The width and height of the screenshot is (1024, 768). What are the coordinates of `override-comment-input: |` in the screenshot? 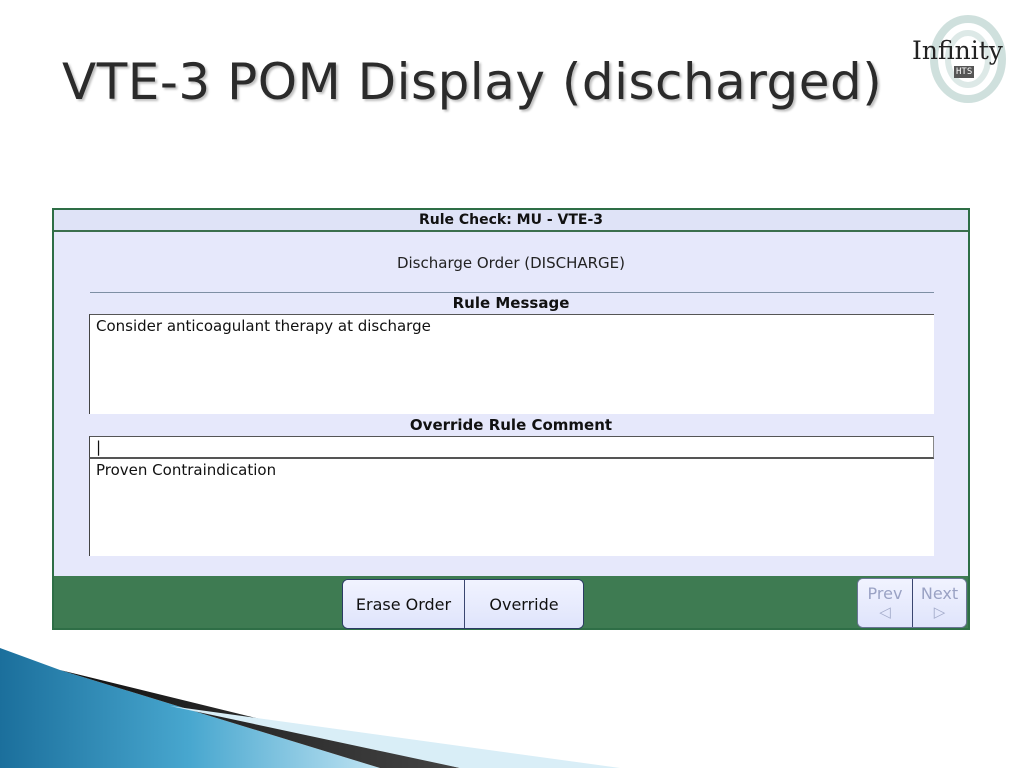 It's located at (511, 447).